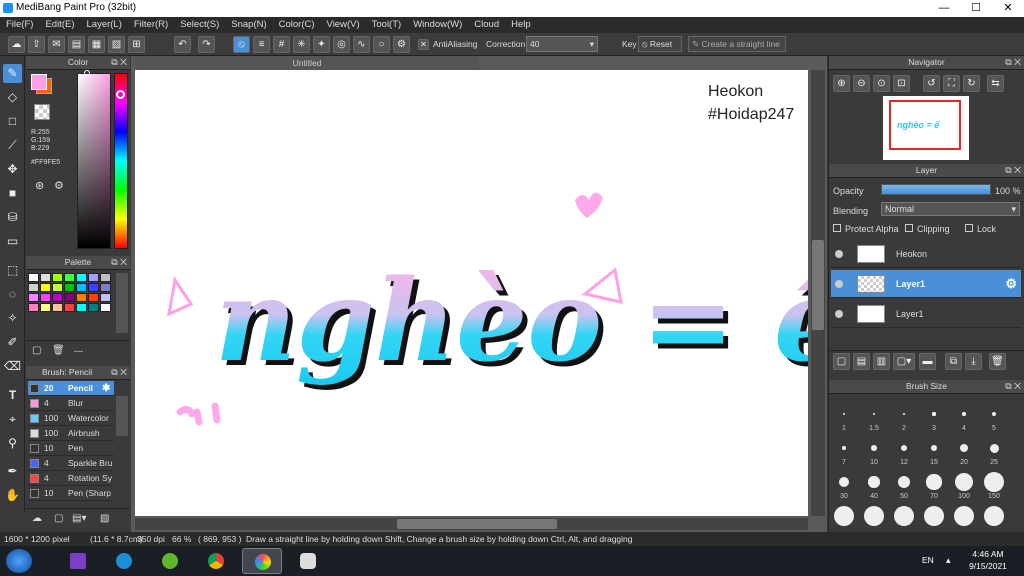 This screenshot has height=576, width=1024. I want to click on curve-snap-icon: ∿, so click(361, 44).